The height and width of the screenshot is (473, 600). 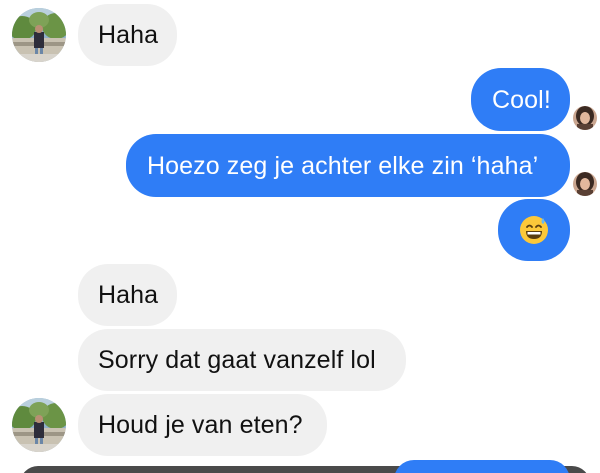 I want to click on grinning-sweat-emoji-icon, so click(x=534, y=230).